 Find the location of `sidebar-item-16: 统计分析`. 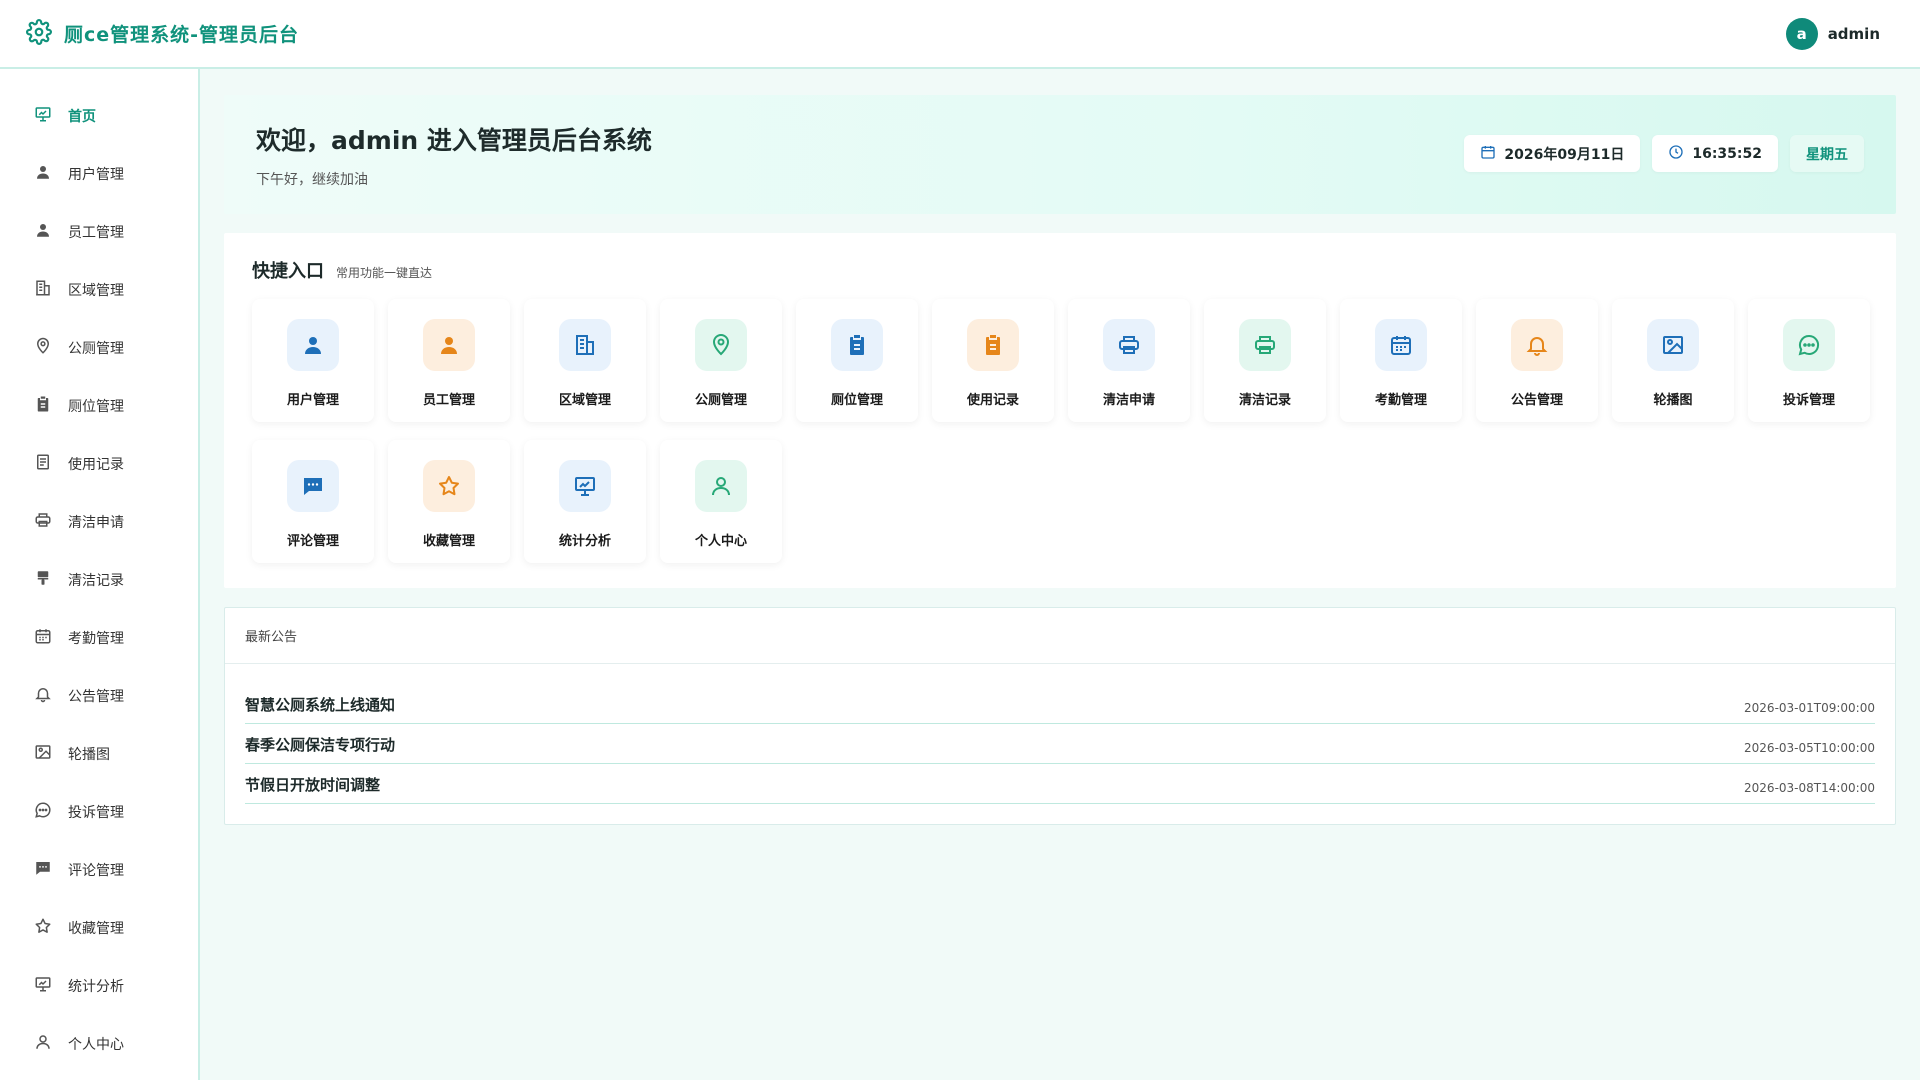

sidebar-item-16: 统计分析 is located at coordinates (99, 986).